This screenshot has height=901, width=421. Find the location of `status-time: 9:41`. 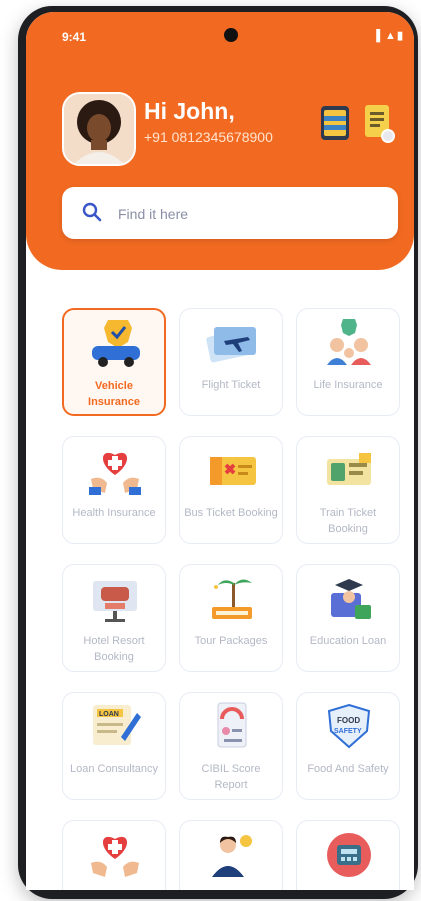

status-time: 9:41 is located at coordinates (74, 37).